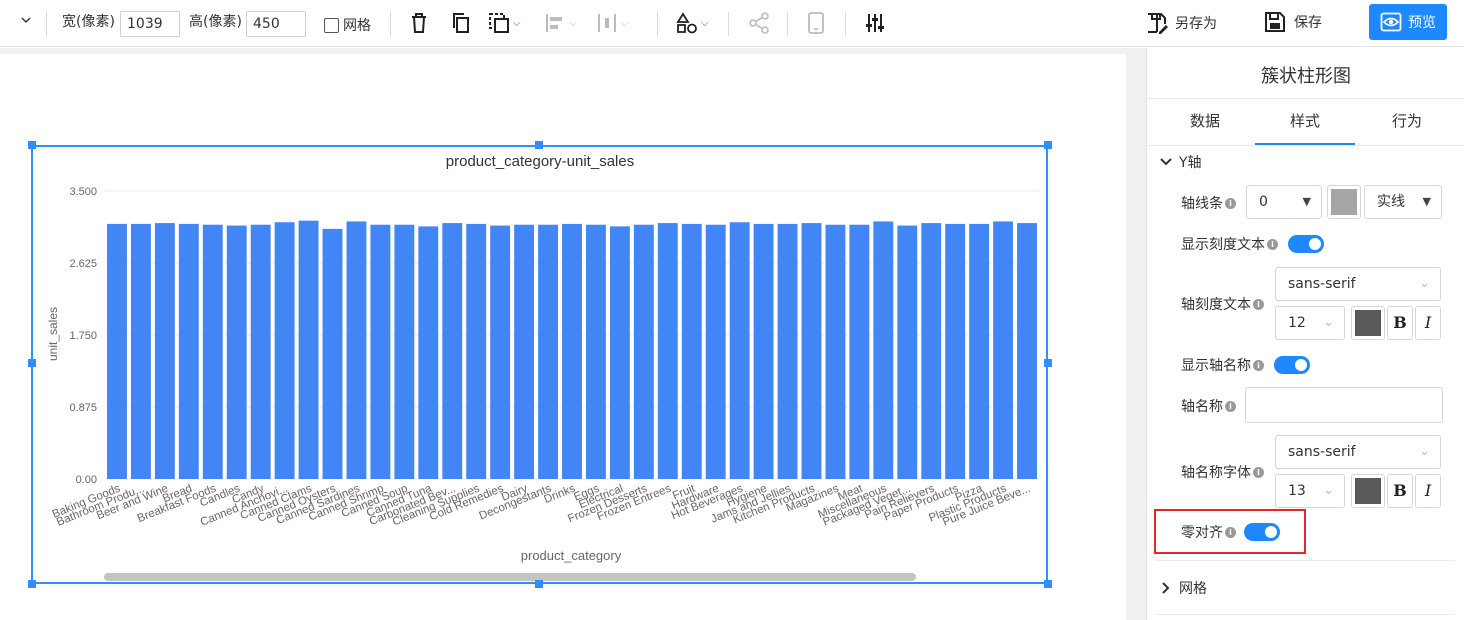 The image size is (1464, 620). What do you see at coordinates (276, 24) in the screenshot?
I see `height-input: 450` at bounding box center [276, 24].